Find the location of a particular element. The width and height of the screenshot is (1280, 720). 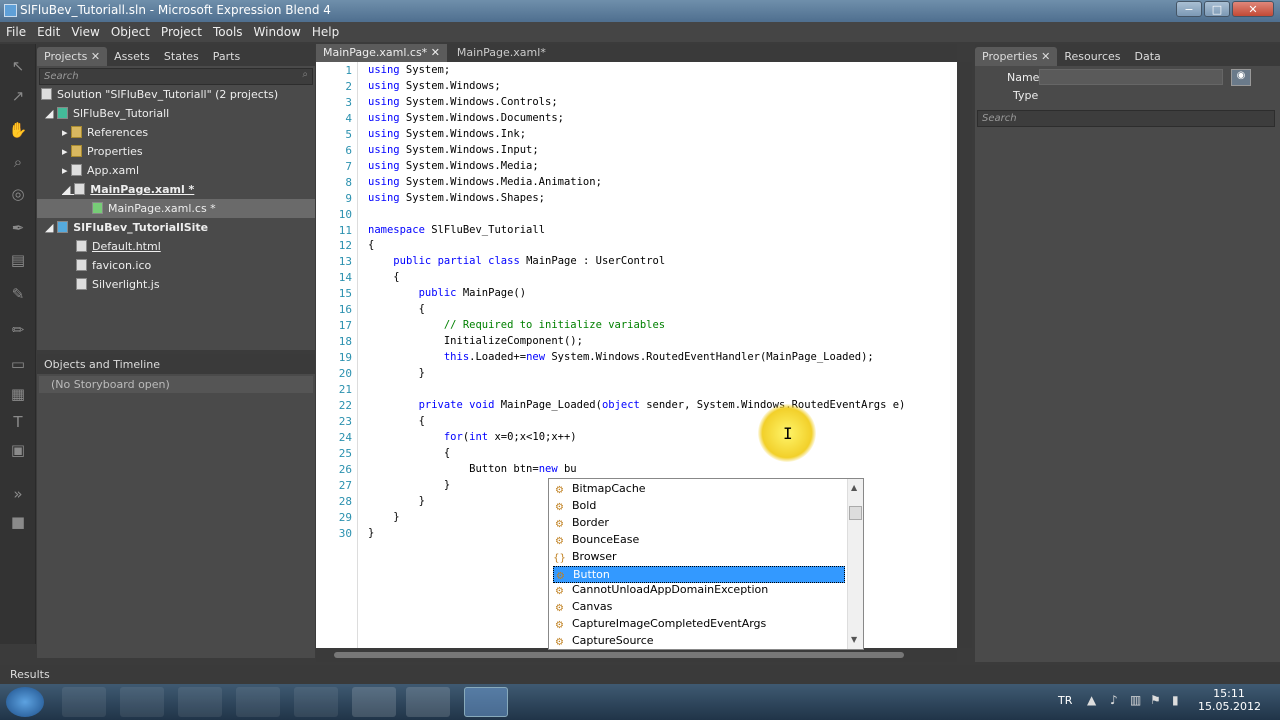

tab-assets: Assets is located at coordinates (132, 56).